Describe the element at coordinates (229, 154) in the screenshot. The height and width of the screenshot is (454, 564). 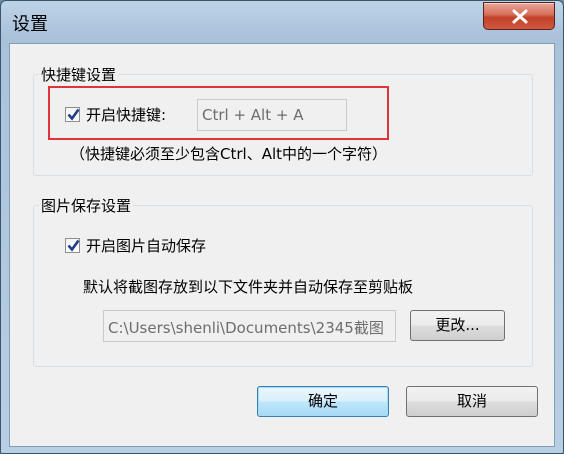
I see `shortcut-hint: （快捷键必须至少包含Ctrl、Alt中的一个字符）` at that location.